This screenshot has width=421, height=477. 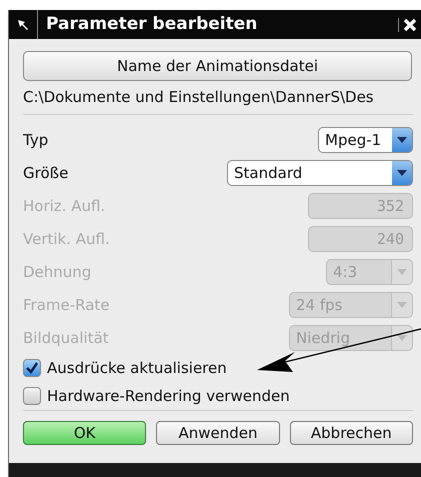 What do you see at coordinates (320, 173) in the screenshot?
I see `dropdown: Standard` at bounding box center [320, 173].